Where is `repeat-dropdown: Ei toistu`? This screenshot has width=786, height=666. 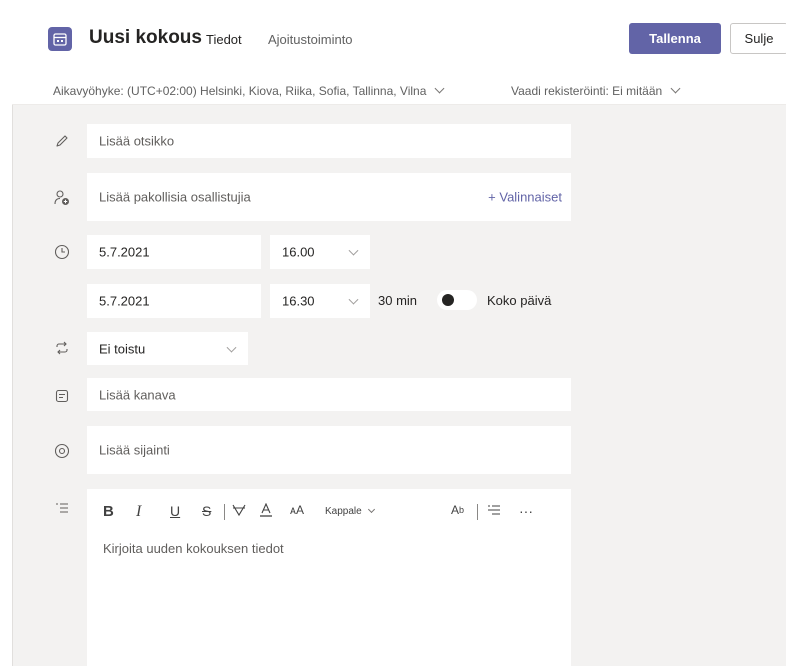
repeat-dropdown: Ei toistu is located at coordinates (167, 348).